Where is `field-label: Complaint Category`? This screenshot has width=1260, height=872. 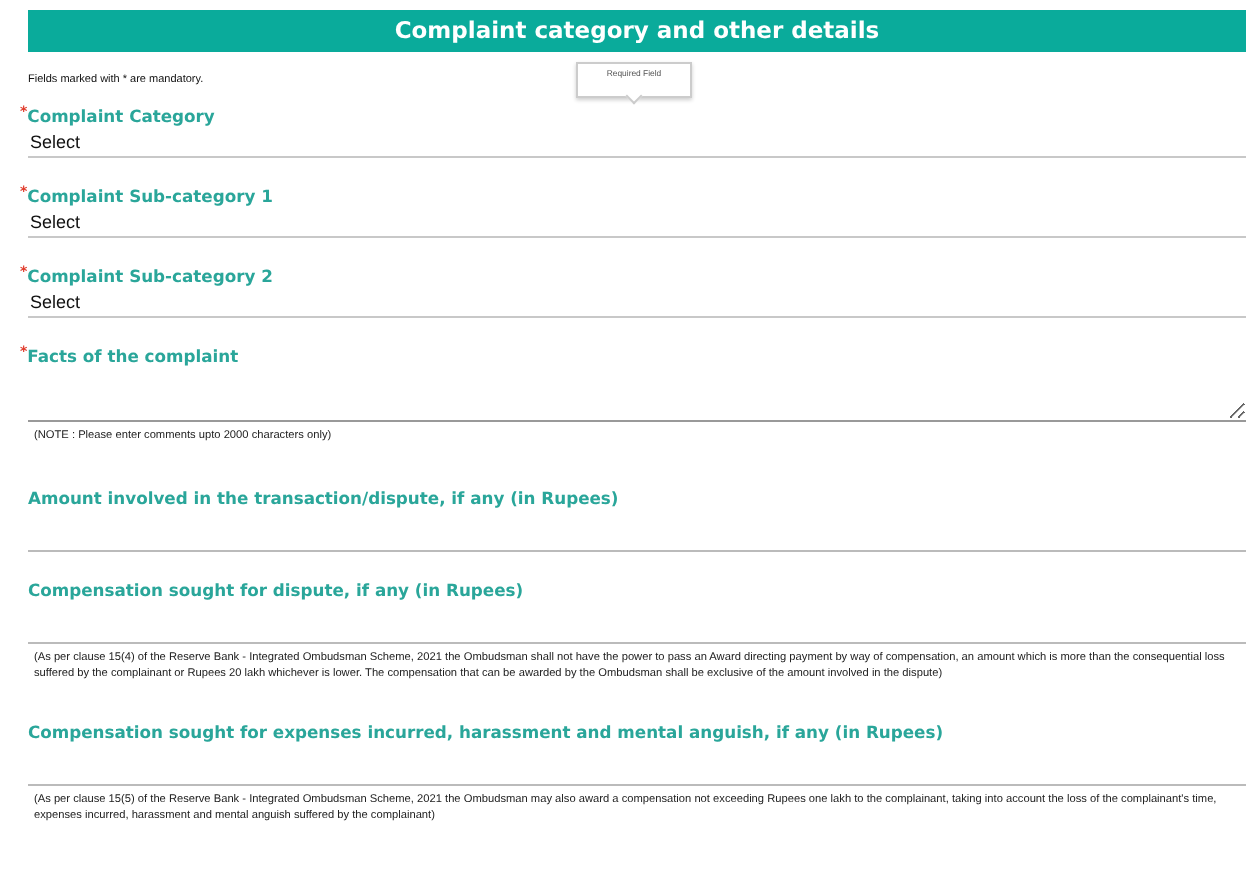
field-label: Complaint Category is located at coordinates (121, 116).